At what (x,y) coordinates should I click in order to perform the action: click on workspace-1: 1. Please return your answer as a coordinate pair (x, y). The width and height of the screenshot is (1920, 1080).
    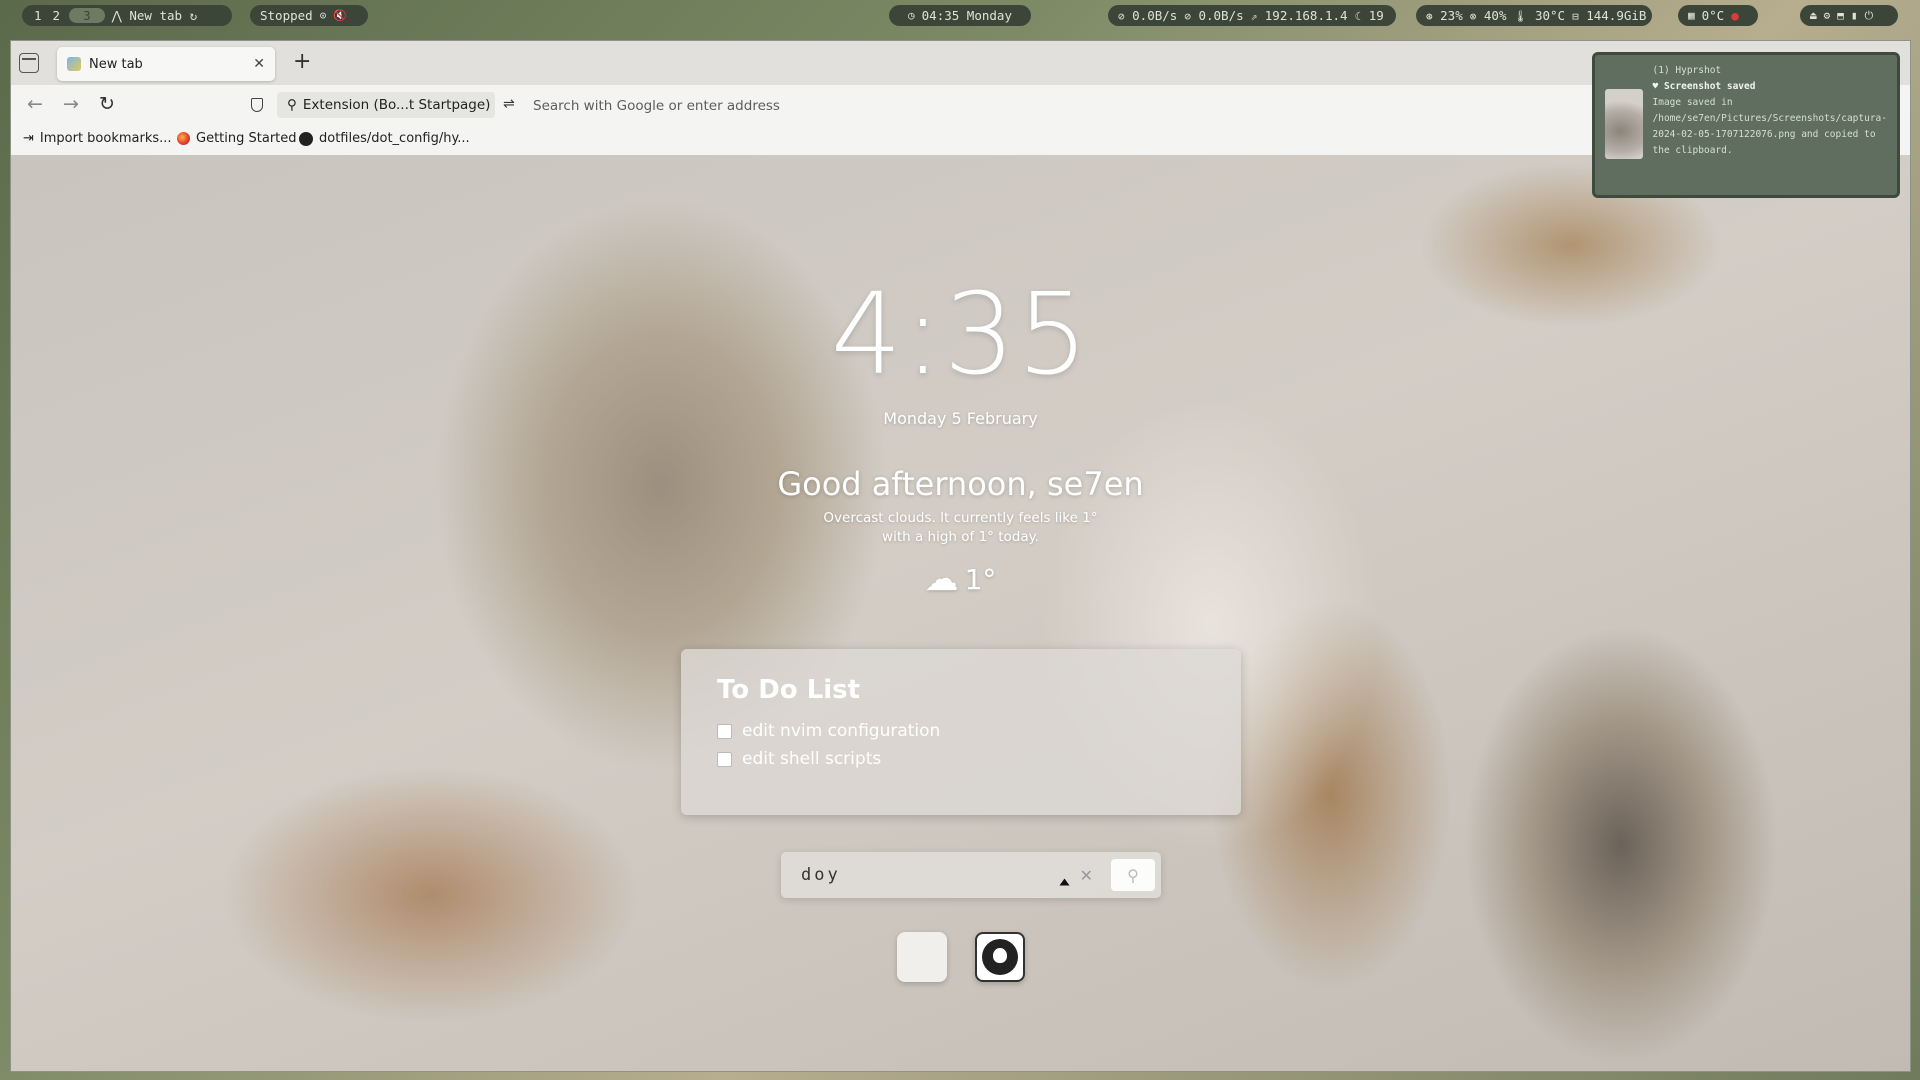
    Looking at the image, I should click on (38, 15).